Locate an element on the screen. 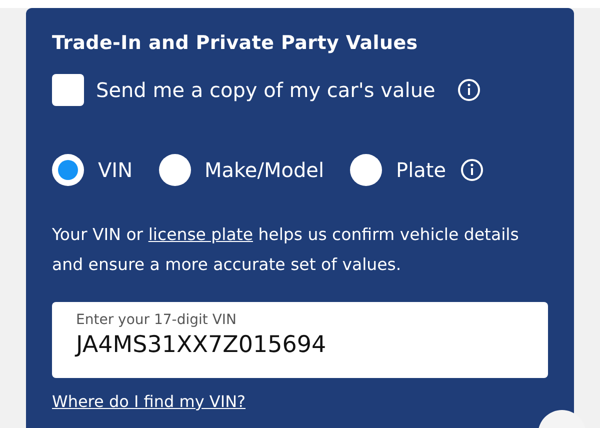 This screenshot has height=428, width=600. vin-field: Enter your 17-digit VIN JA4MS31XX7Z015694 is located at coordinates (300, 340).